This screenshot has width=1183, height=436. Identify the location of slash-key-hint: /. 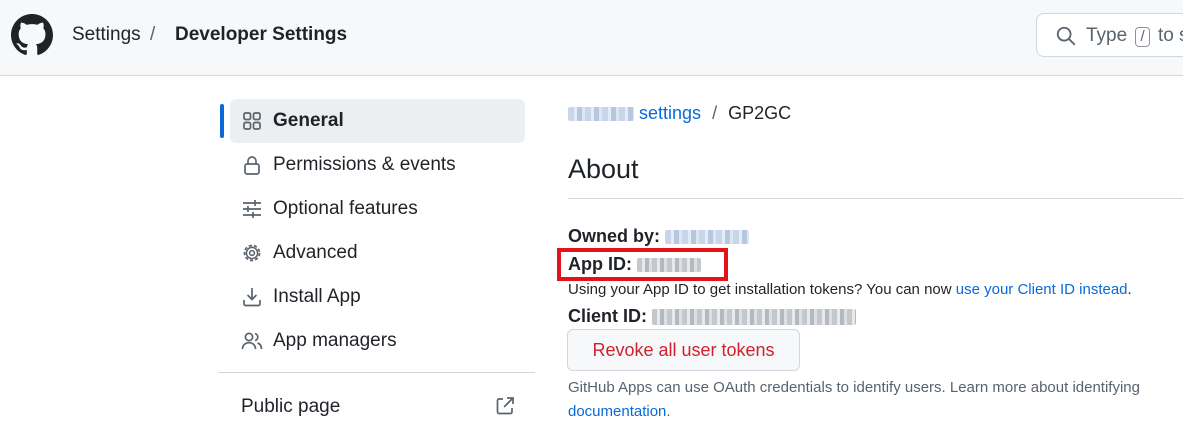
(1142, 37).